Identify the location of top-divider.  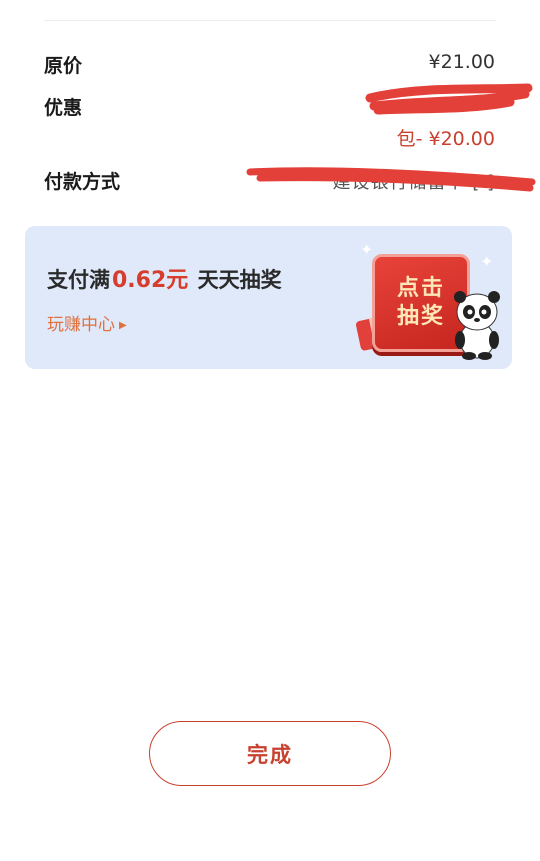
(270, 20).